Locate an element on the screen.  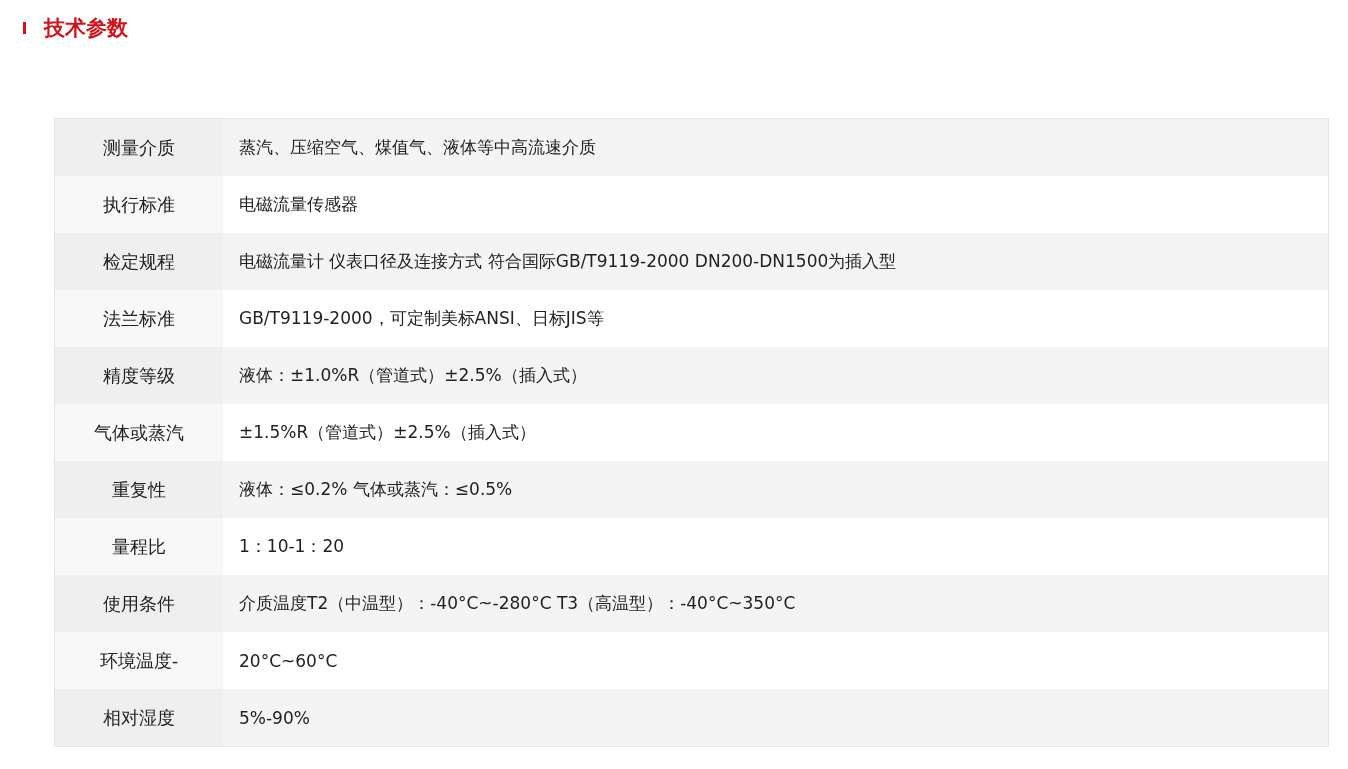
spec-label-cell: 执行标准 is located at coordinates (139, 204).